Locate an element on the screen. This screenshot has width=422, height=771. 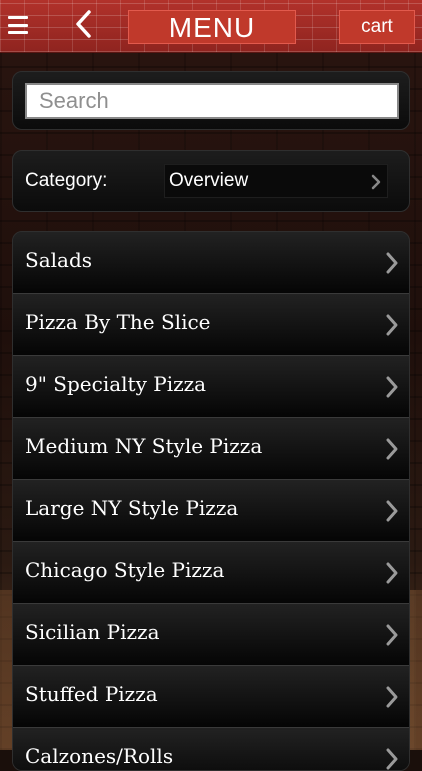
list-item-label: Medium NY Style Pizza is located at coordinates (144, 446).